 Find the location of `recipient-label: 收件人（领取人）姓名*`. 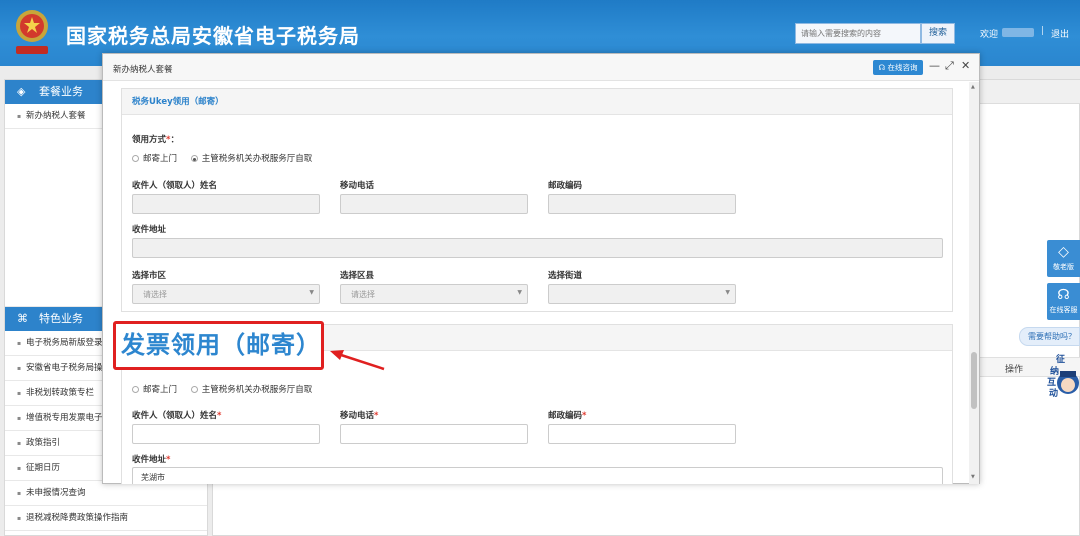

recipient-label: 收件人（领取人）姓名* is located at coordinates (176, 415).